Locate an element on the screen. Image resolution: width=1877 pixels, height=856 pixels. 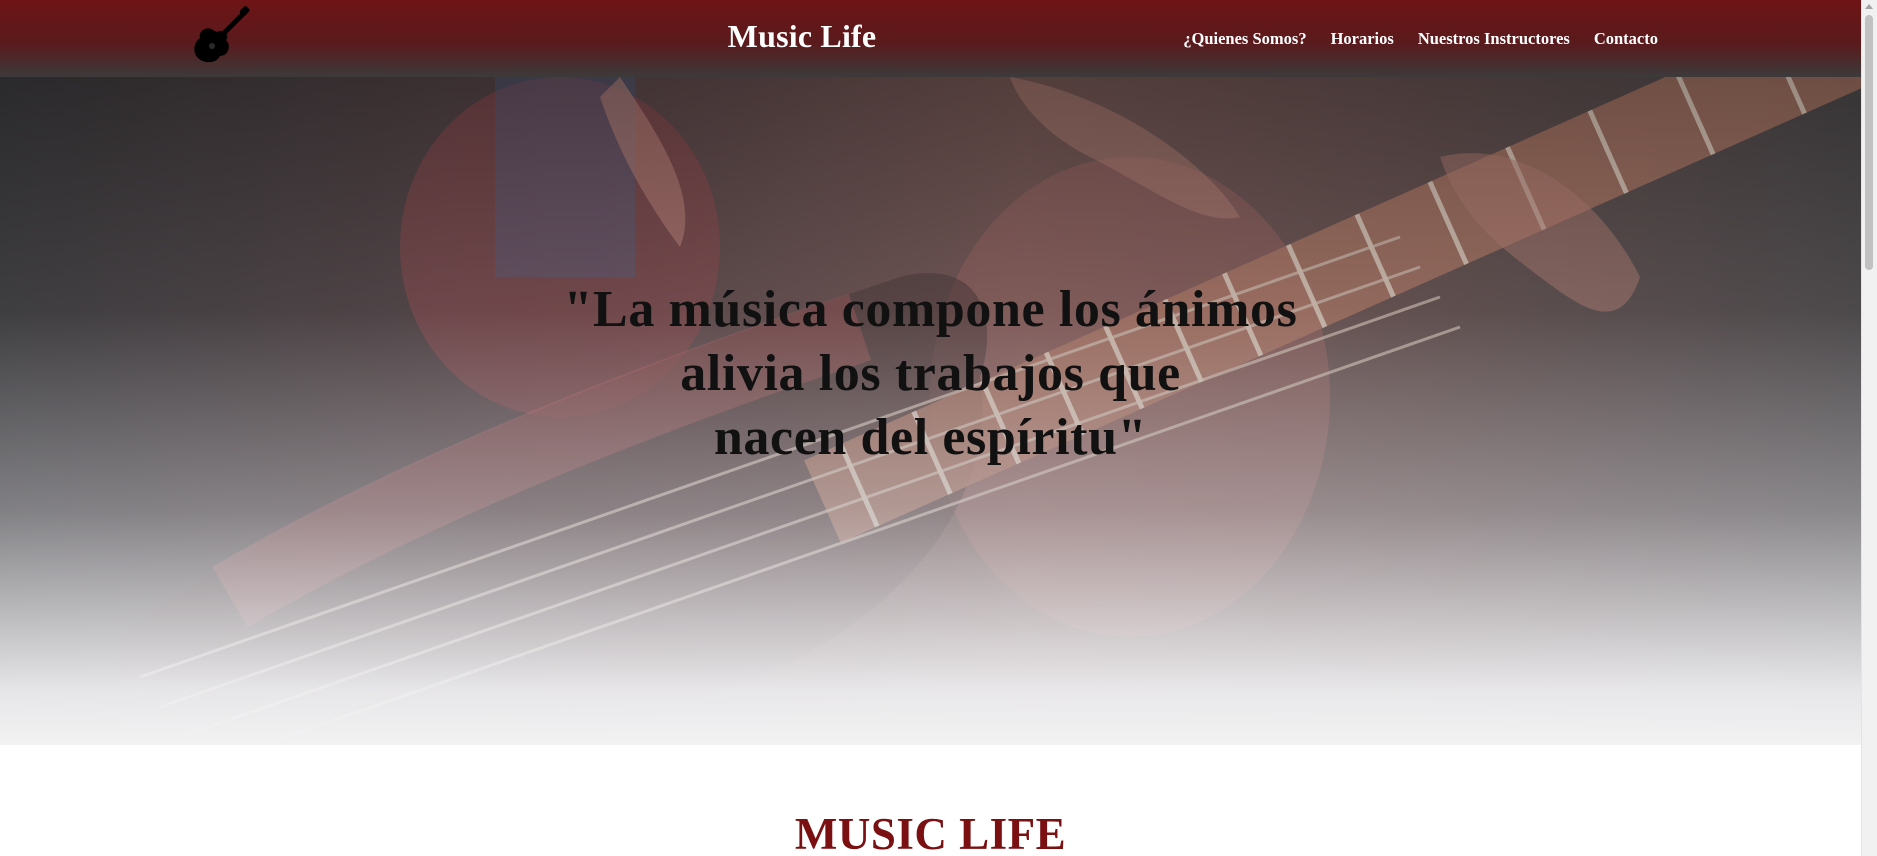
nav-link-horarios: Horarios is located at coordinates (1362, 39).